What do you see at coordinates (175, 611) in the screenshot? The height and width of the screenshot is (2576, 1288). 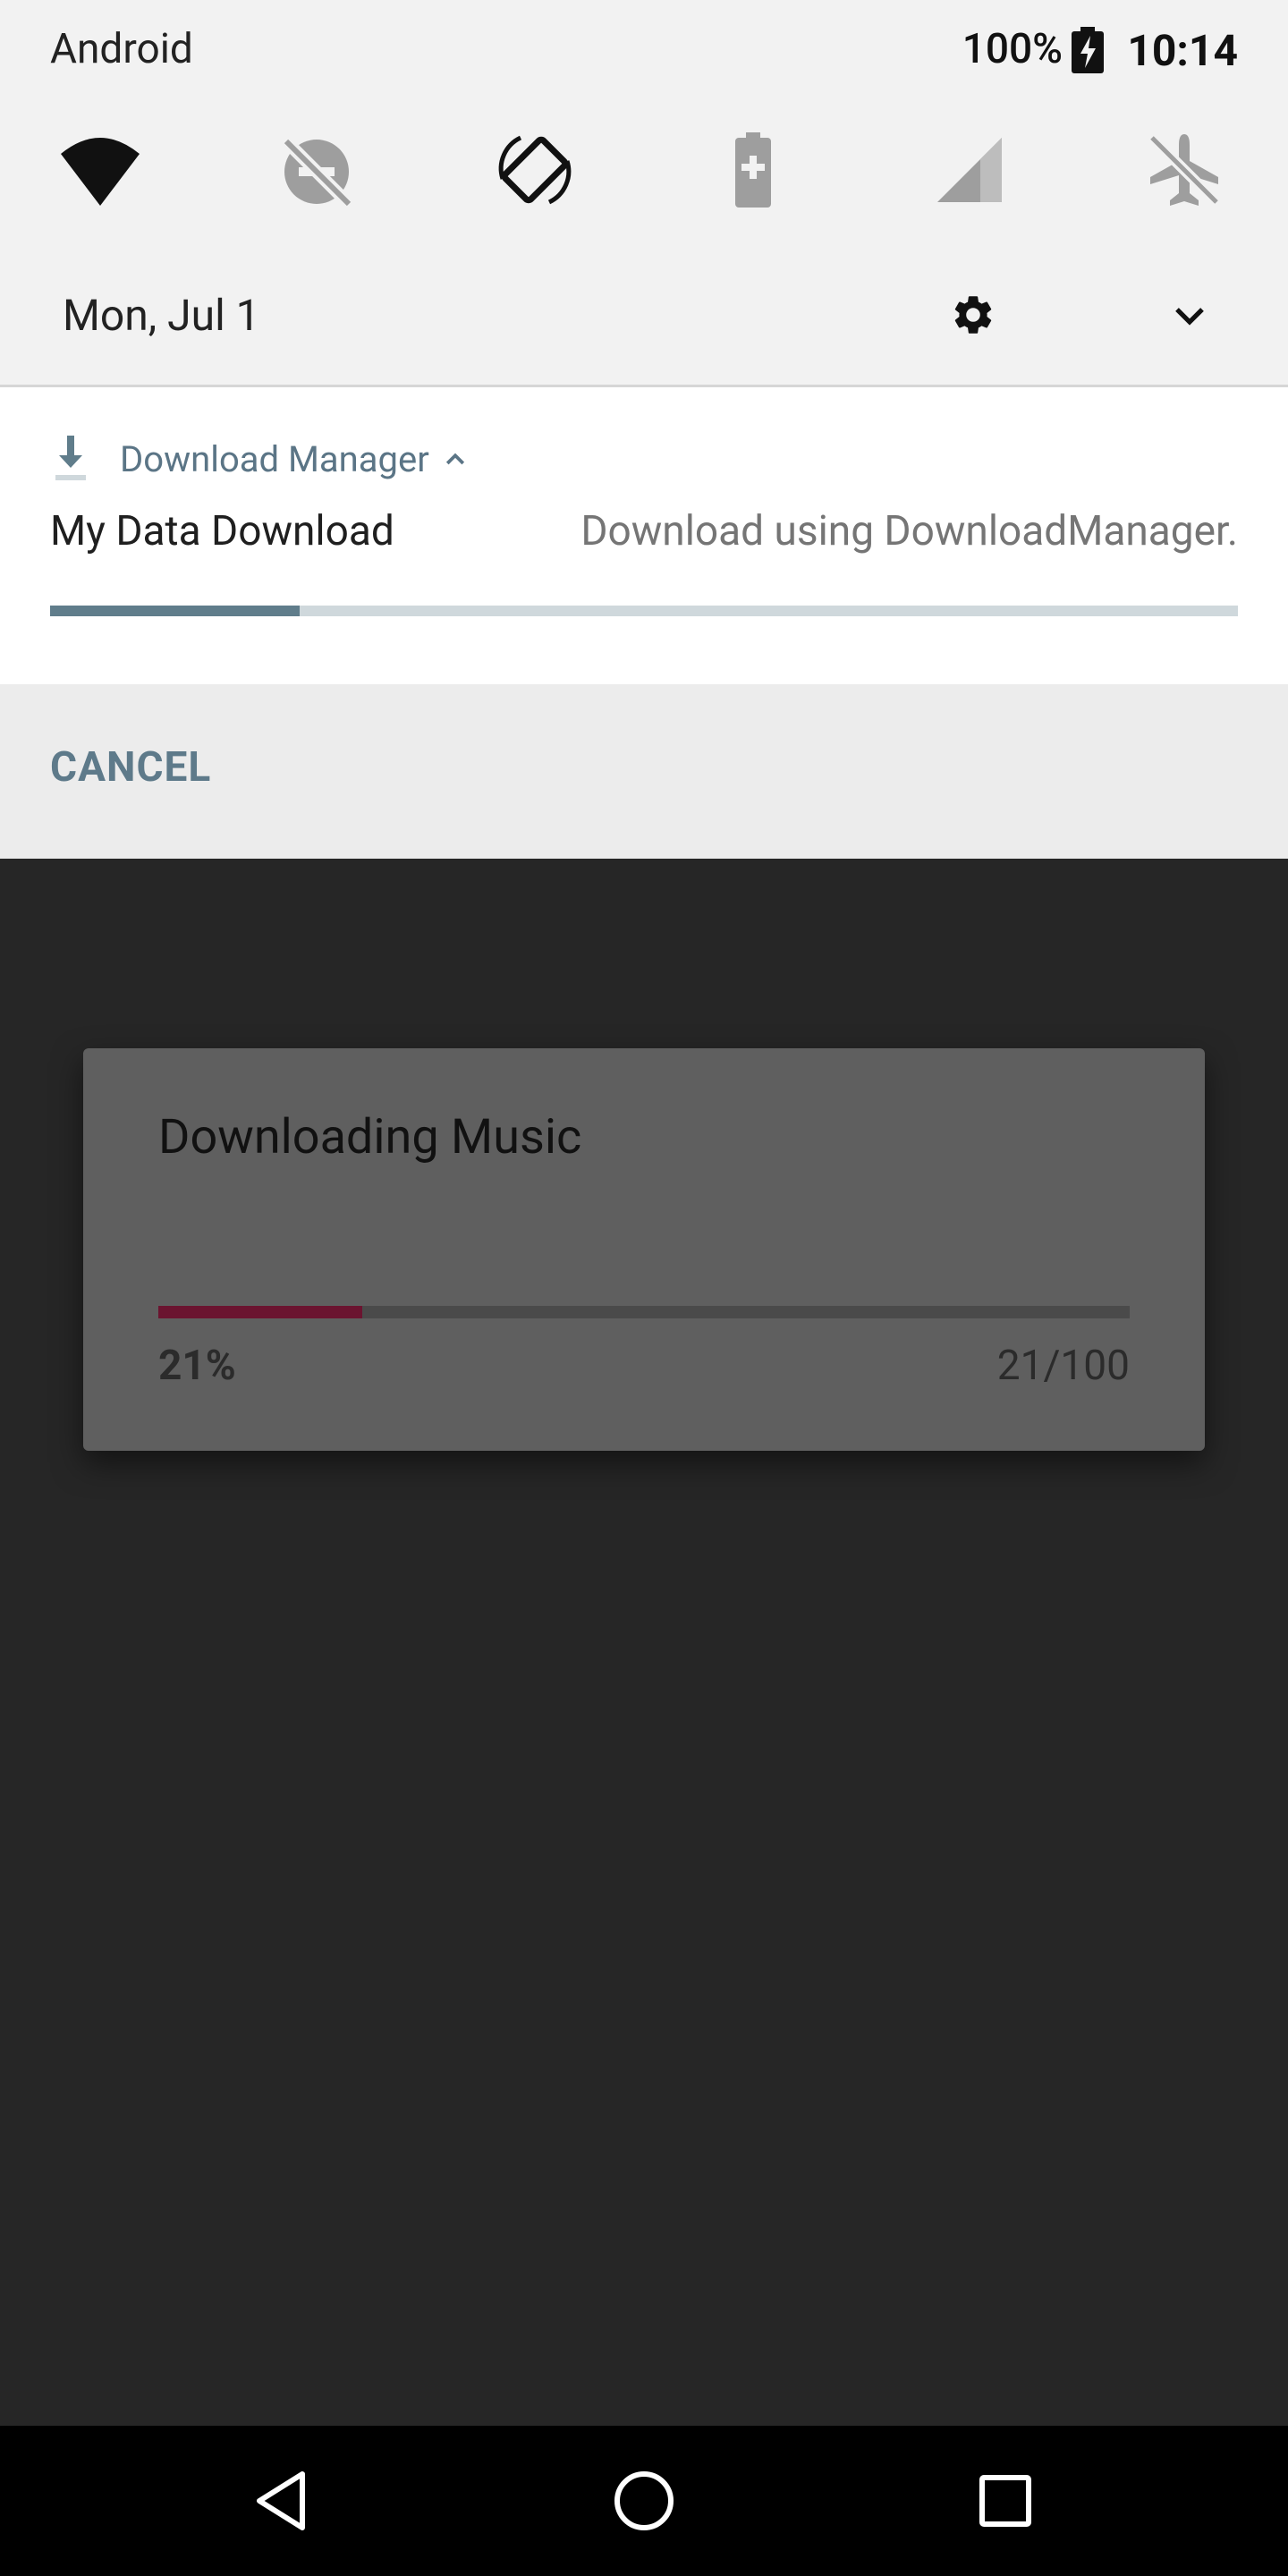 I see `notification-progress-fill` at bounding box center [175, 611].